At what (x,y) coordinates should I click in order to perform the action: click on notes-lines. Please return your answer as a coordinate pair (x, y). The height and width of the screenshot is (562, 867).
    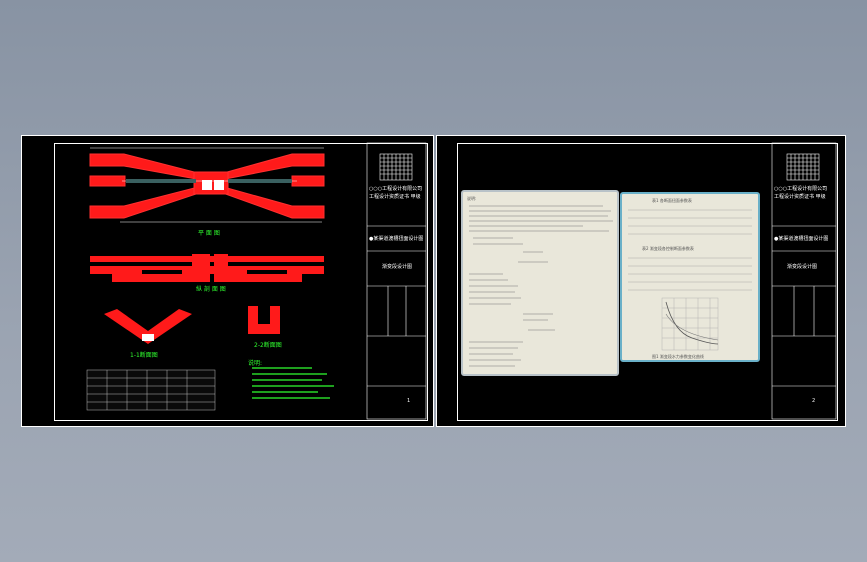
    Looking at the image, I should click on (293, 383).